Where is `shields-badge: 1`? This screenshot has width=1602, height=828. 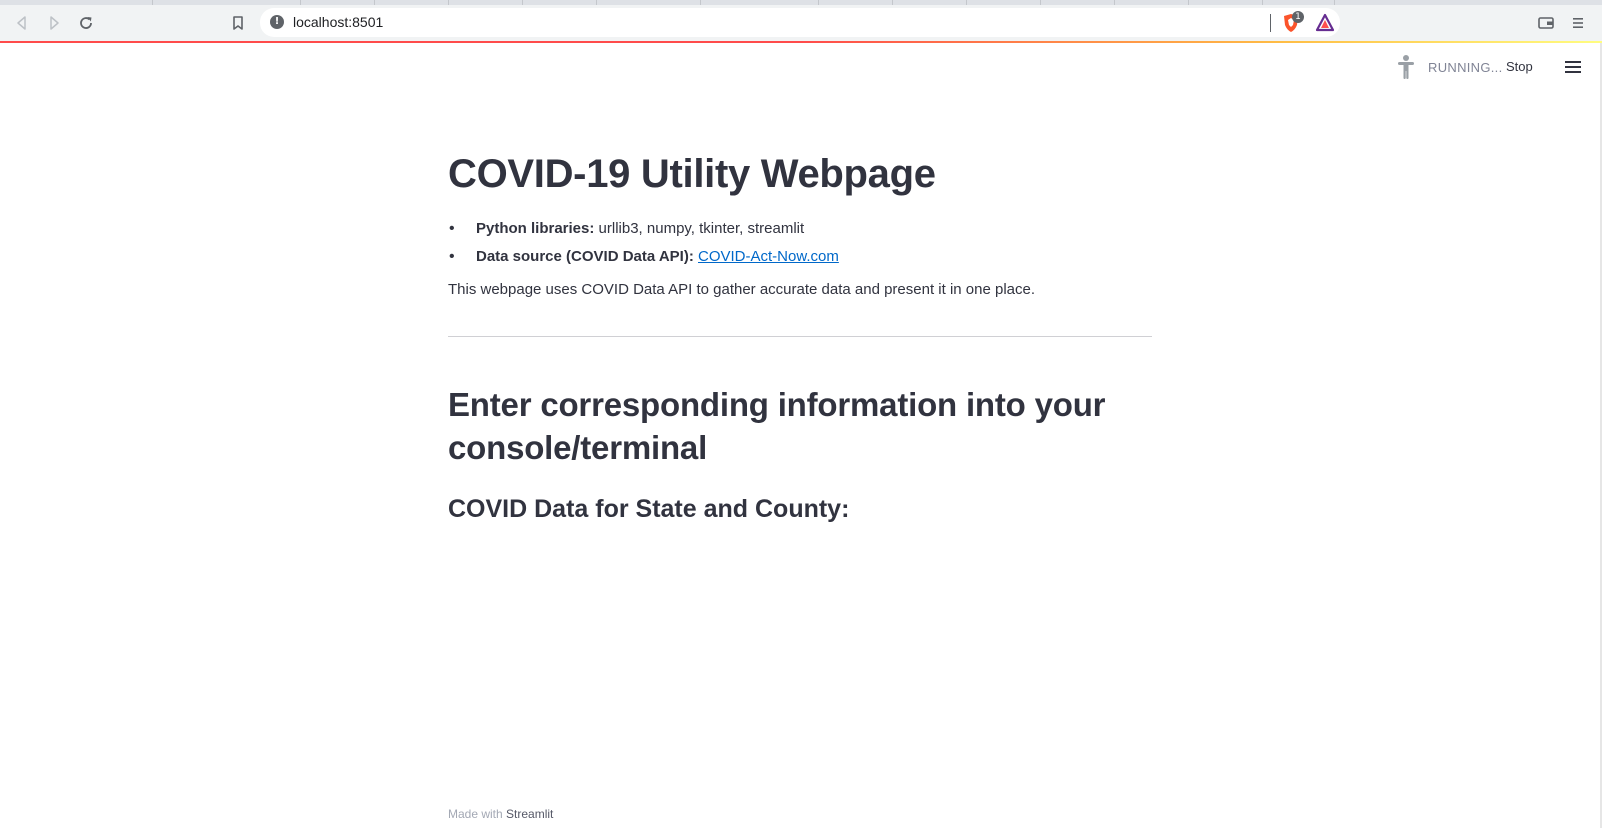
shields-badge: 1 is located at coordinates (1298, 17).